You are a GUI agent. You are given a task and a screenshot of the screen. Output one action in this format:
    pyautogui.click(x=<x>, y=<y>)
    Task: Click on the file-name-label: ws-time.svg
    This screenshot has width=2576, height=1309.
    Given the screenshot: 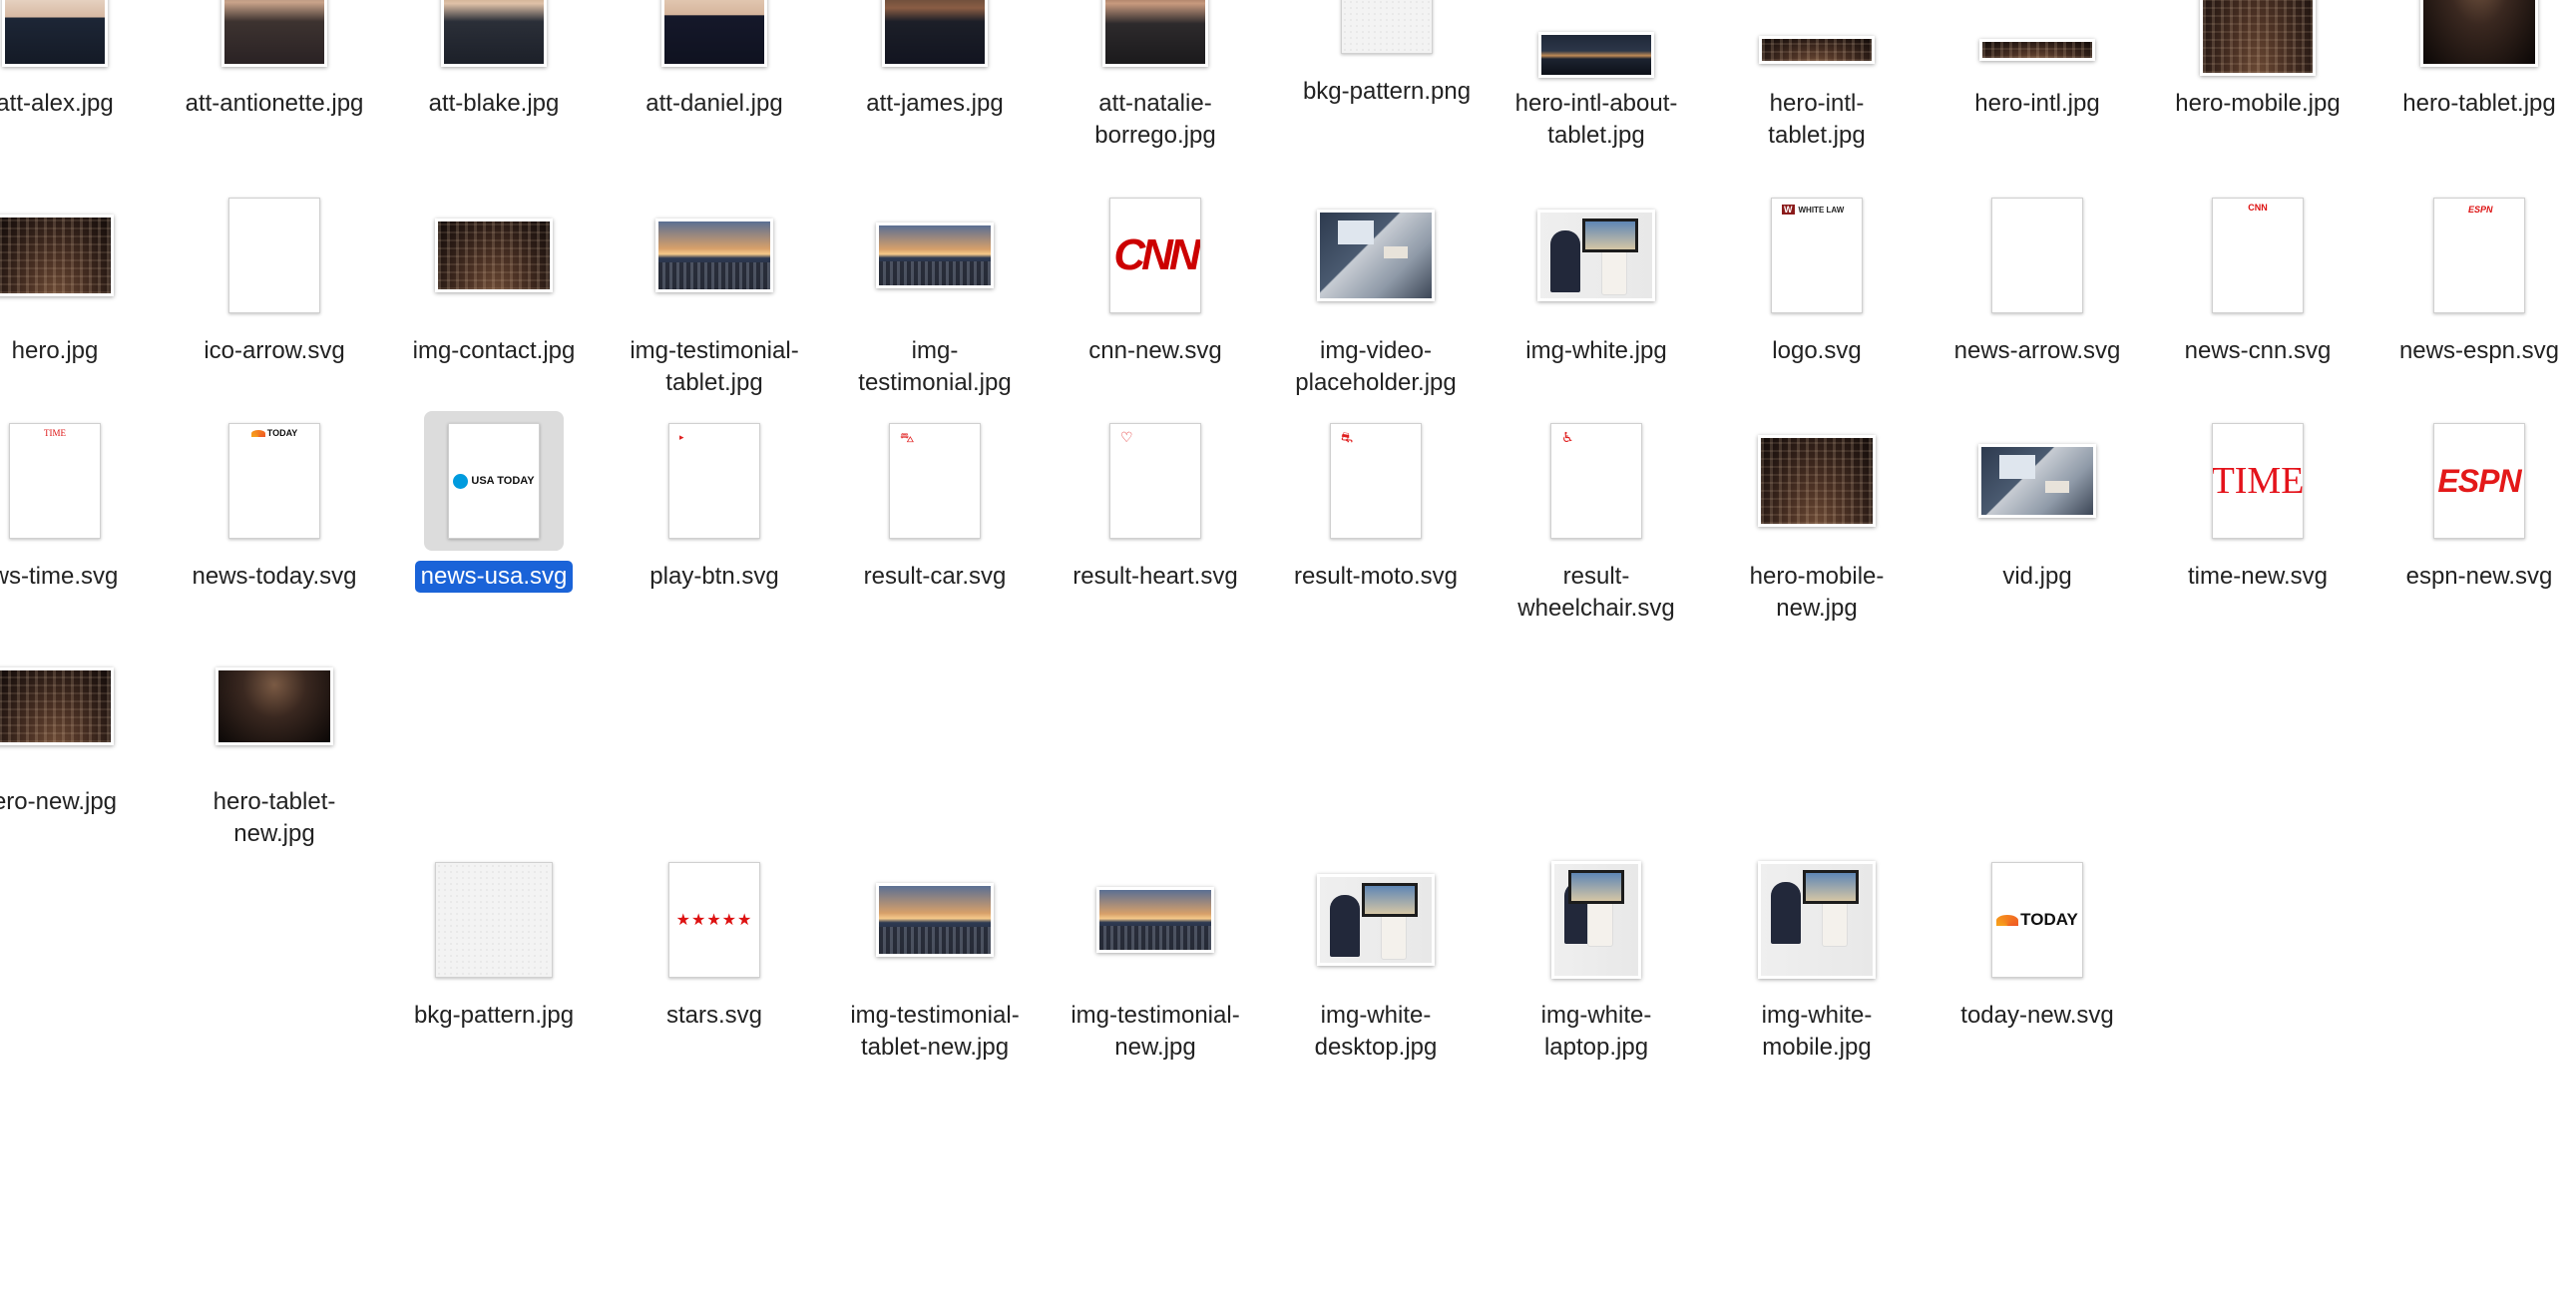 What is the action you would take?
    pyautogui.click(x=59, y=577)
    